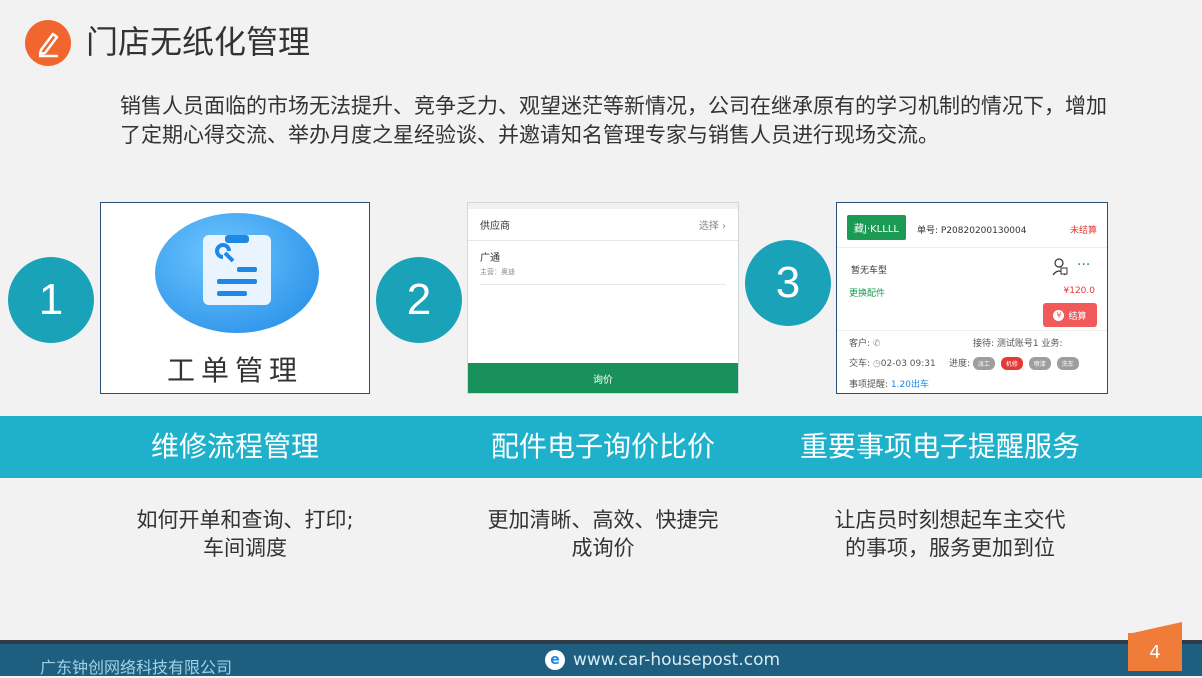  Describe the element at coordinates (1059, 315) in the screenshot. I see `yen-icon: ¥` at that location.